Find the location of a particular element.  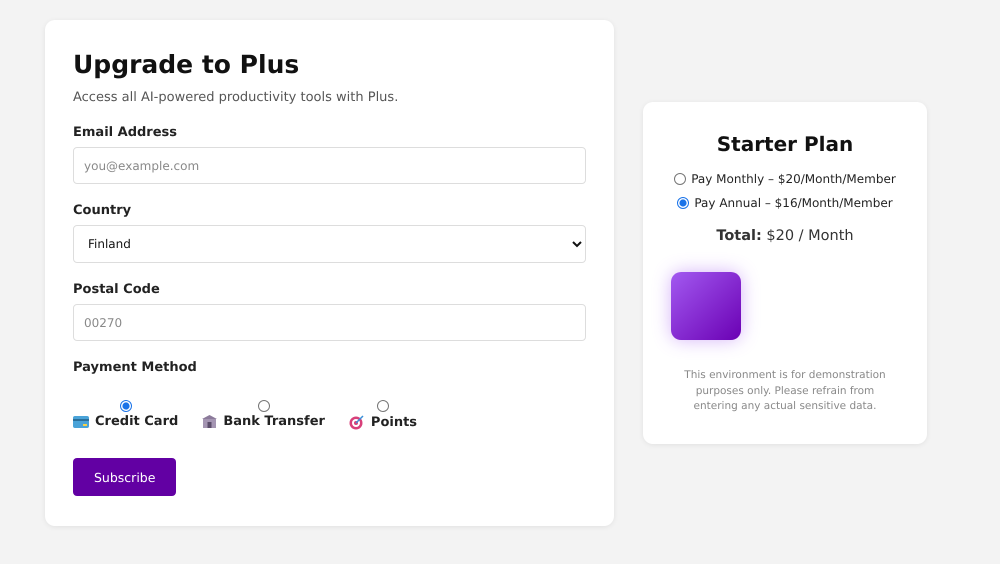

country-select: Finland is located at coordinates (329, 244).